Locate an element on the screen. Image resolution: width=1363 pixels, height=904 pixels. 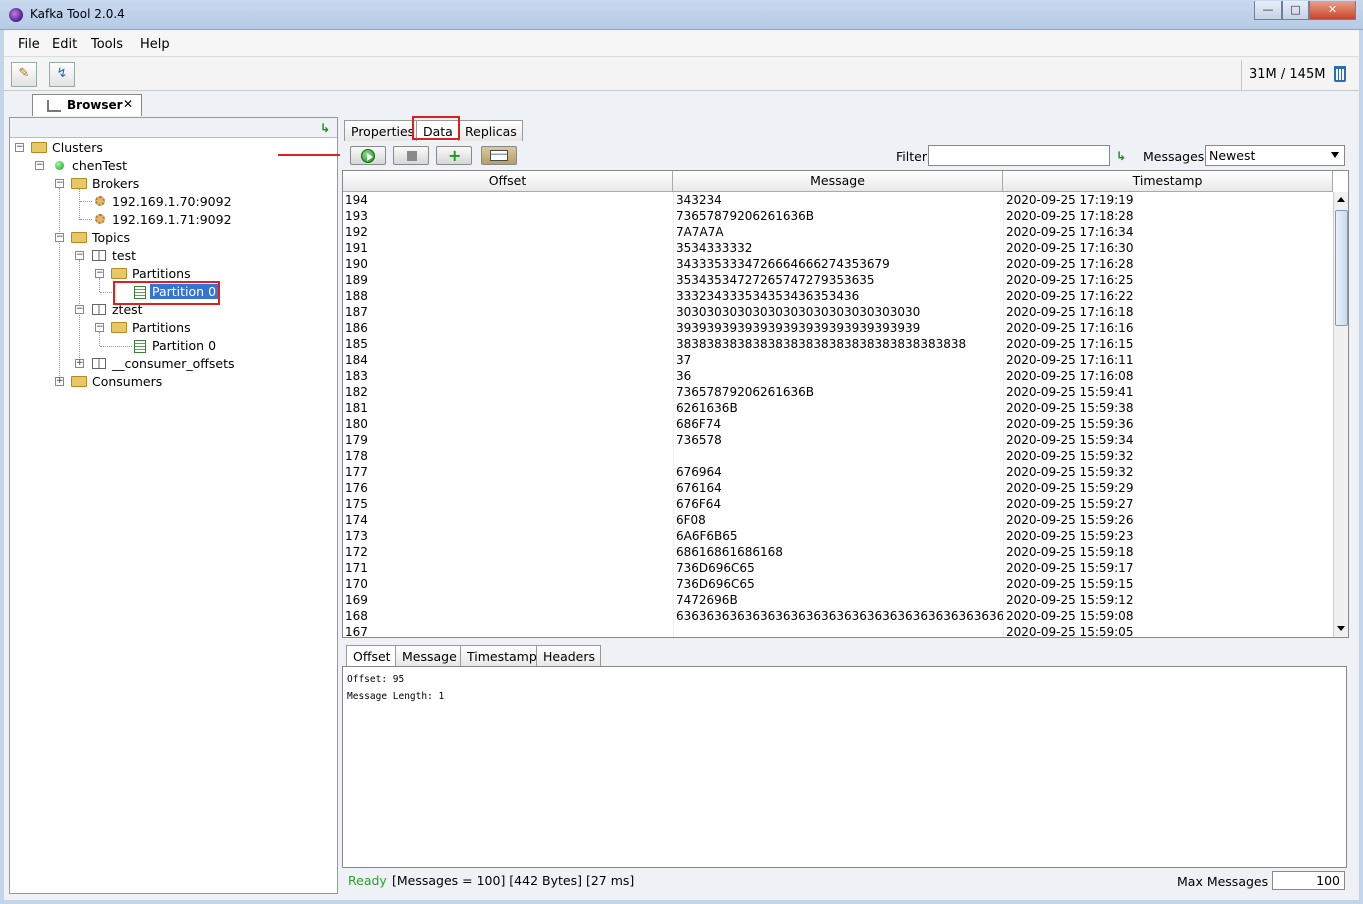
table-row: 179 736578 2020-09-25 15:59:34 is located at coordinates (838, 440).